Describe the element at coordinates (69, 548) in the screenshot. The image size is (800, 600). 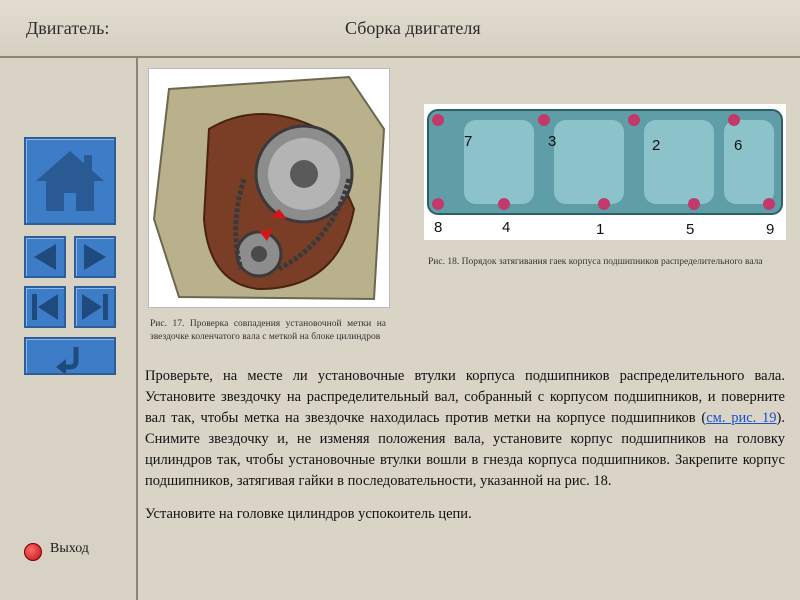
I see `exit-label: Выход` at that location.